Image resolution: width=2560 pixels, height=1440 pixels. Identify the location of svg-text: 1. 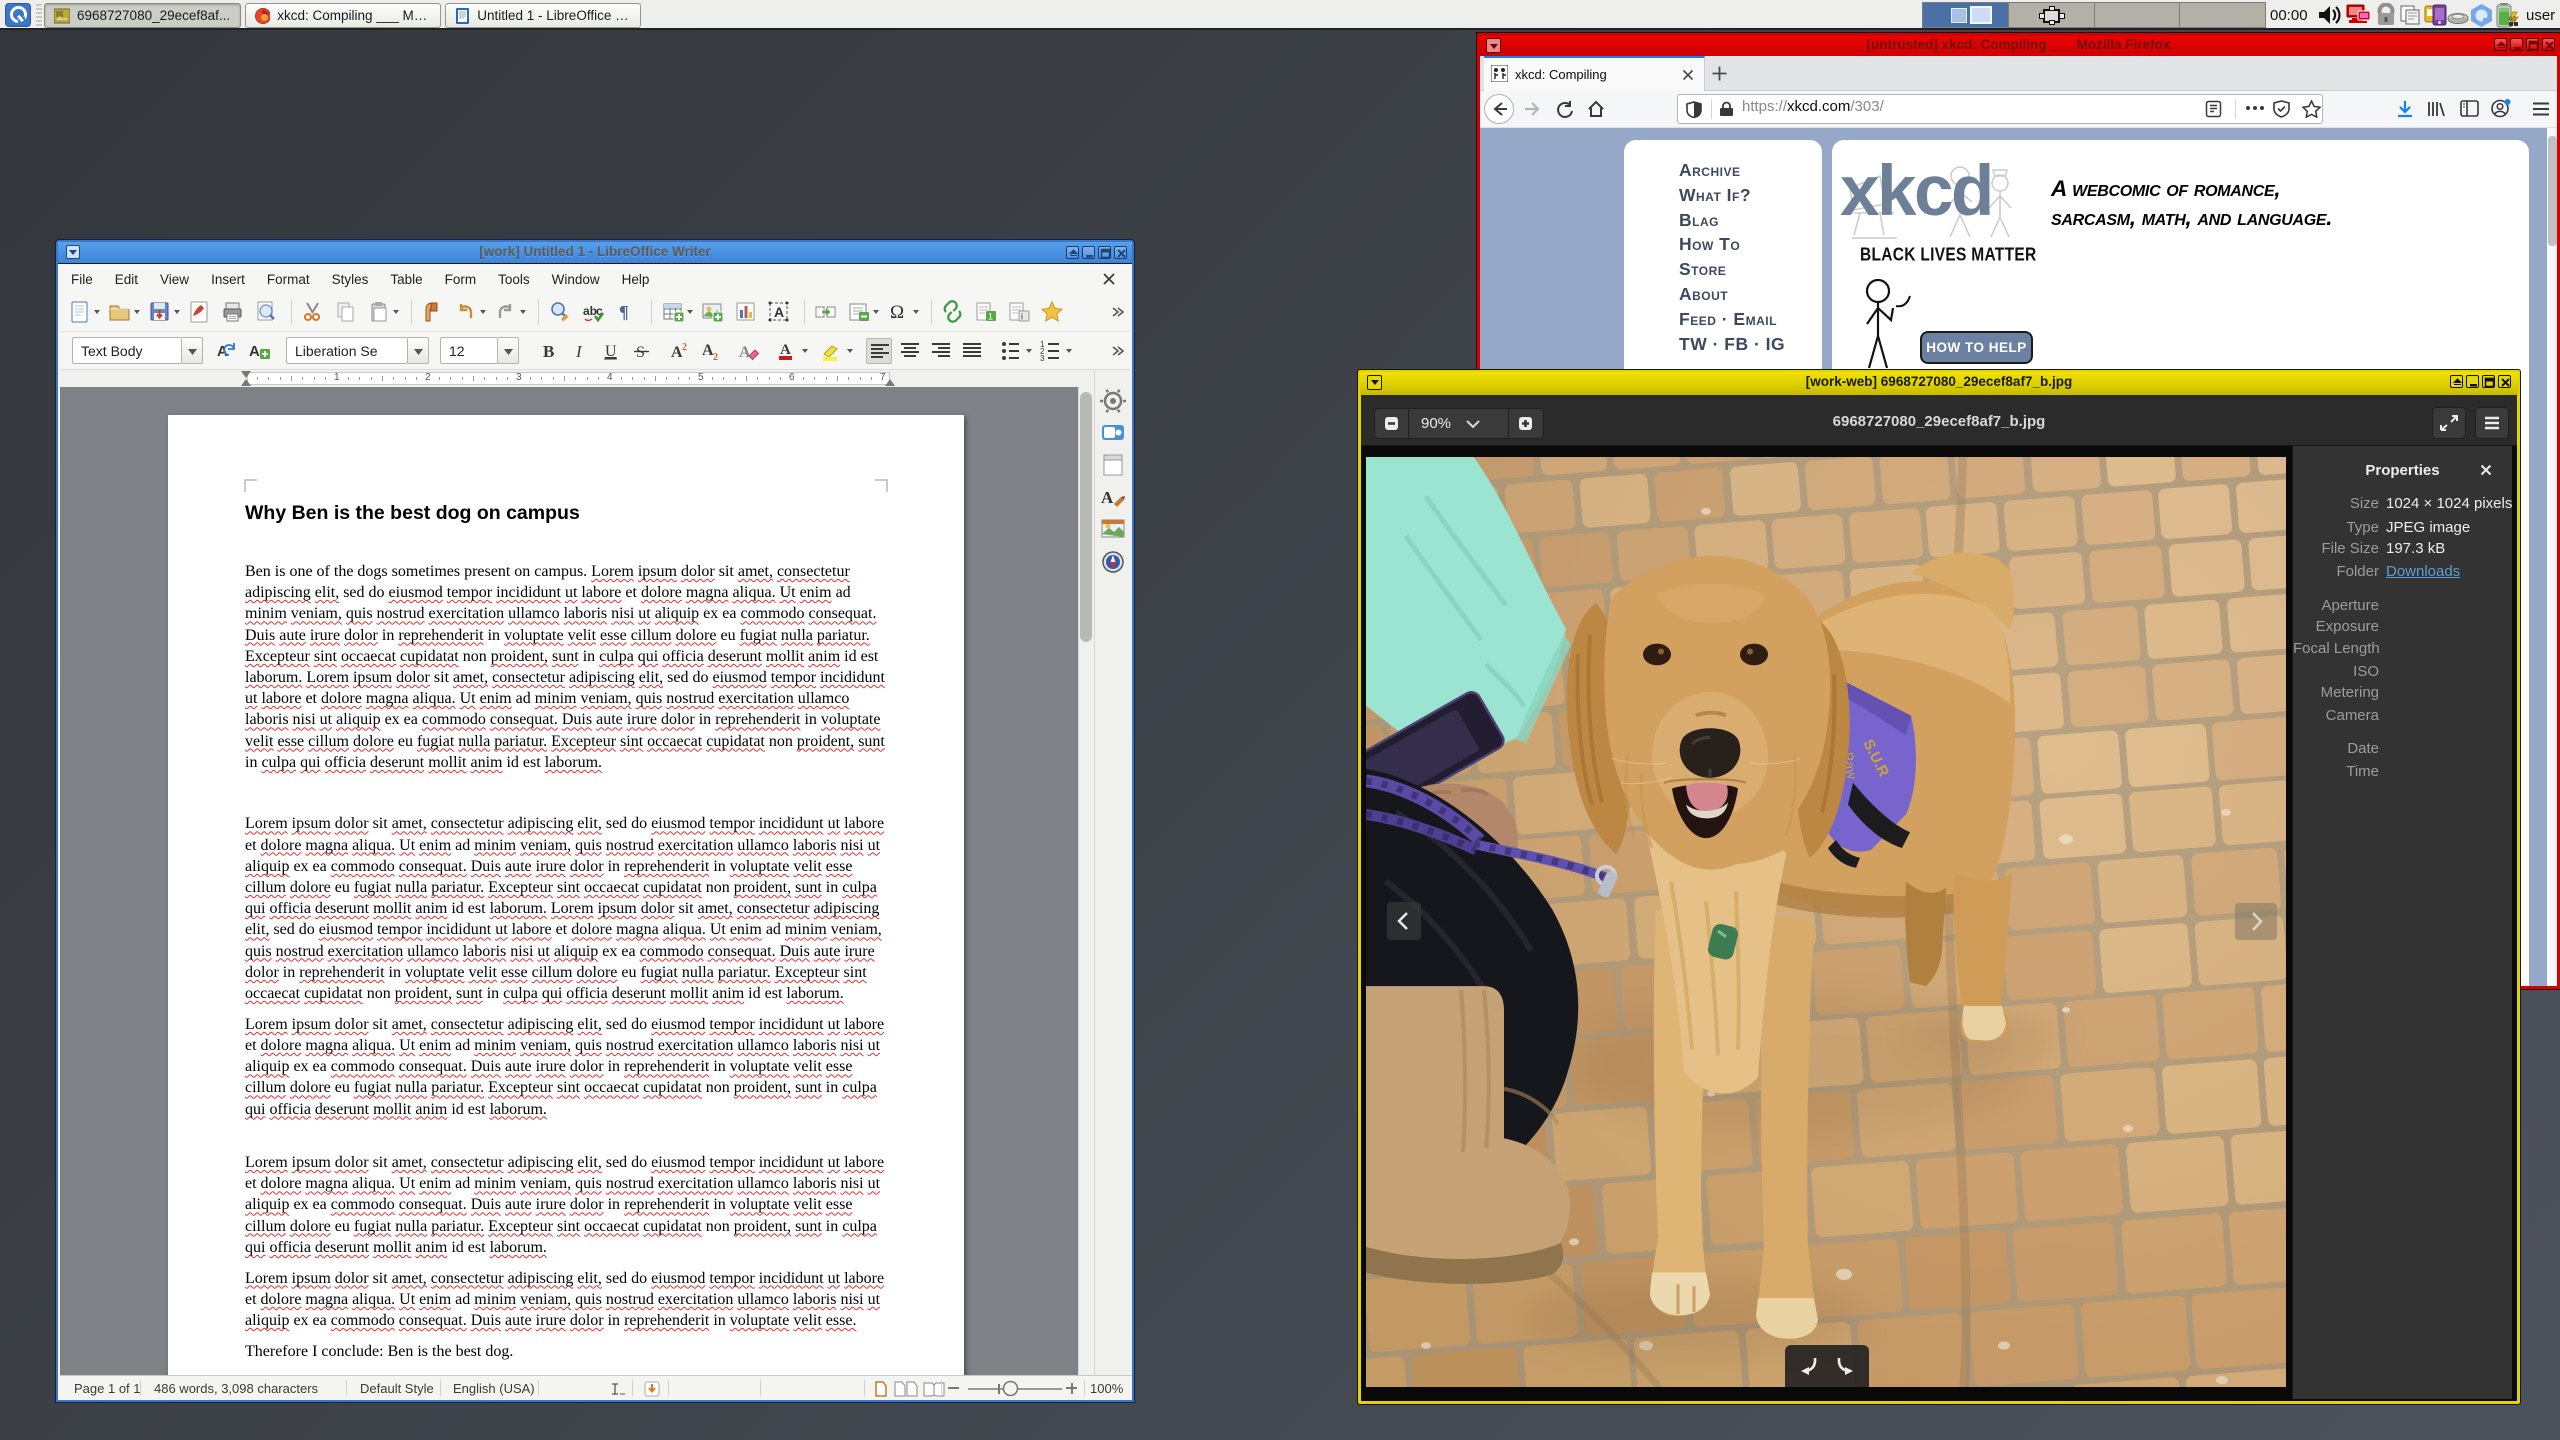
(990, 317).